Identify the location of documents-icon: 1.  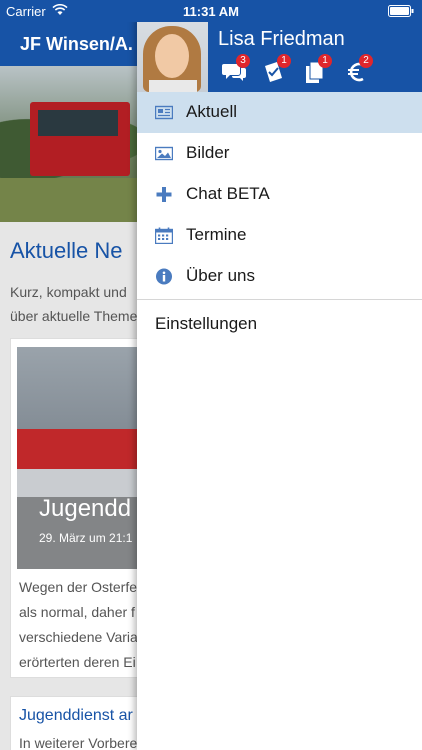
(317, 69).